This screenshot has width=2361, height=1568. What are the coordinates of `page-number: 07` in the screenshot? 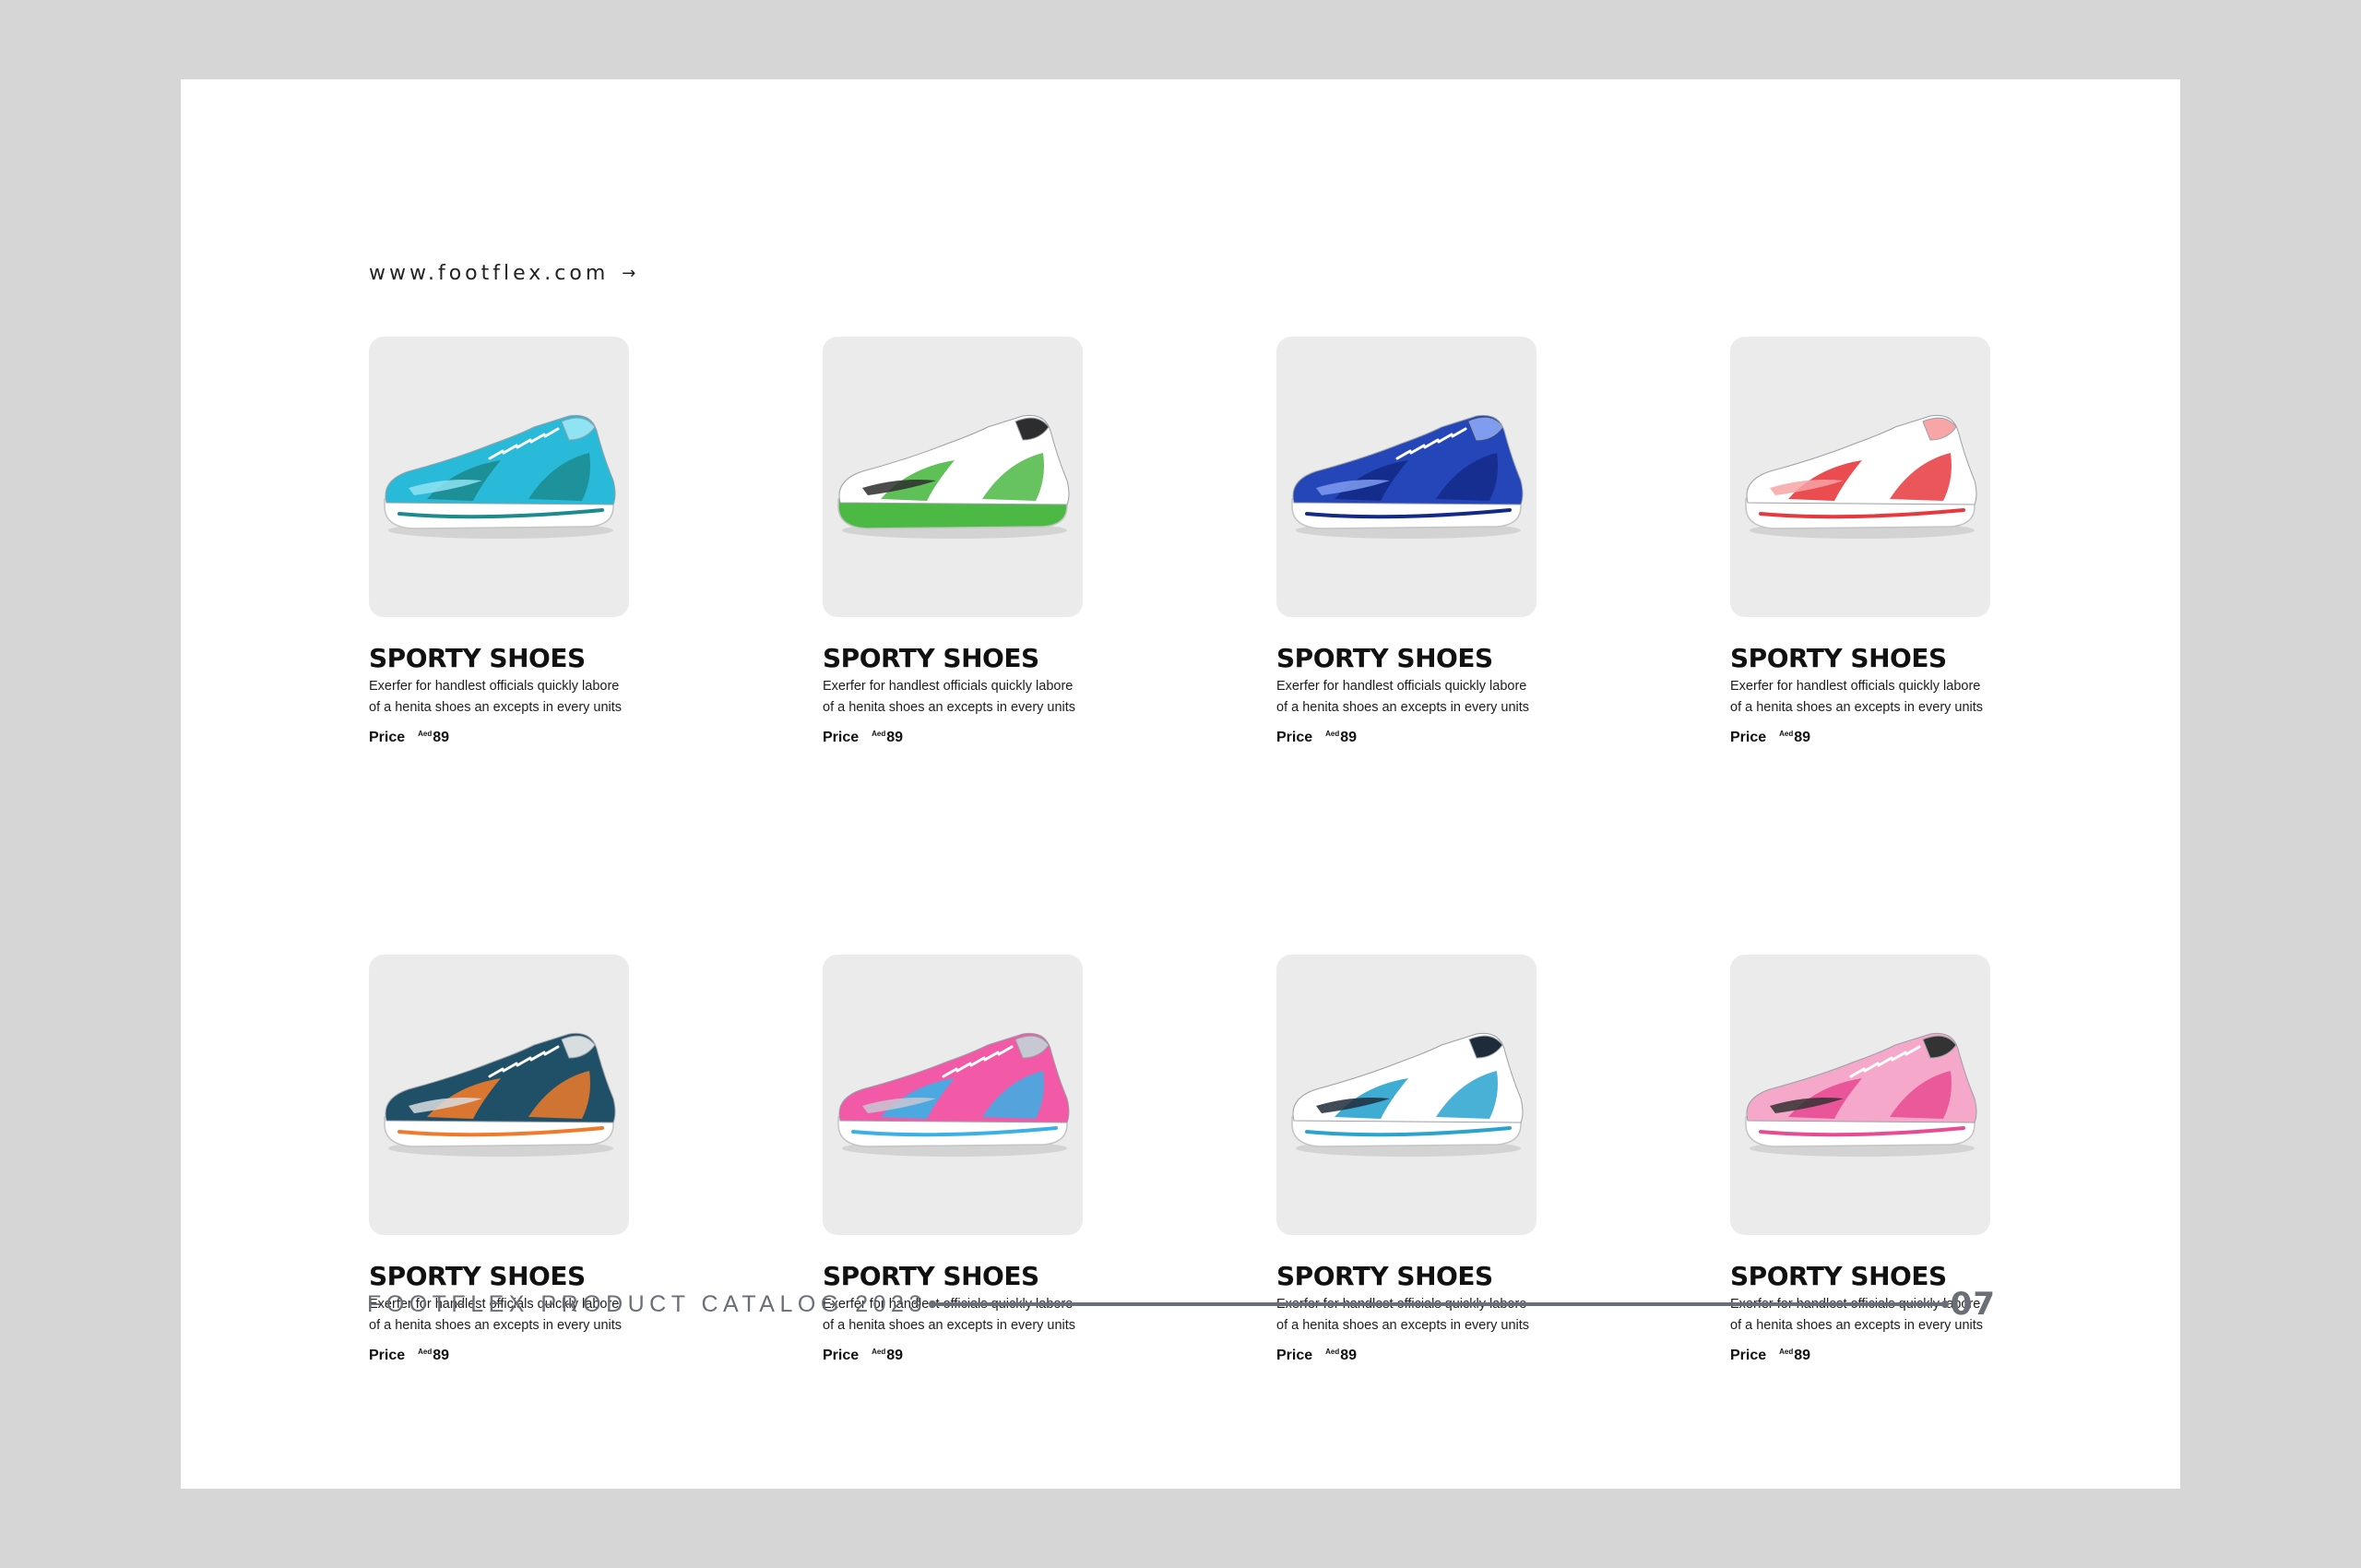 It's located at (1973, 1304).